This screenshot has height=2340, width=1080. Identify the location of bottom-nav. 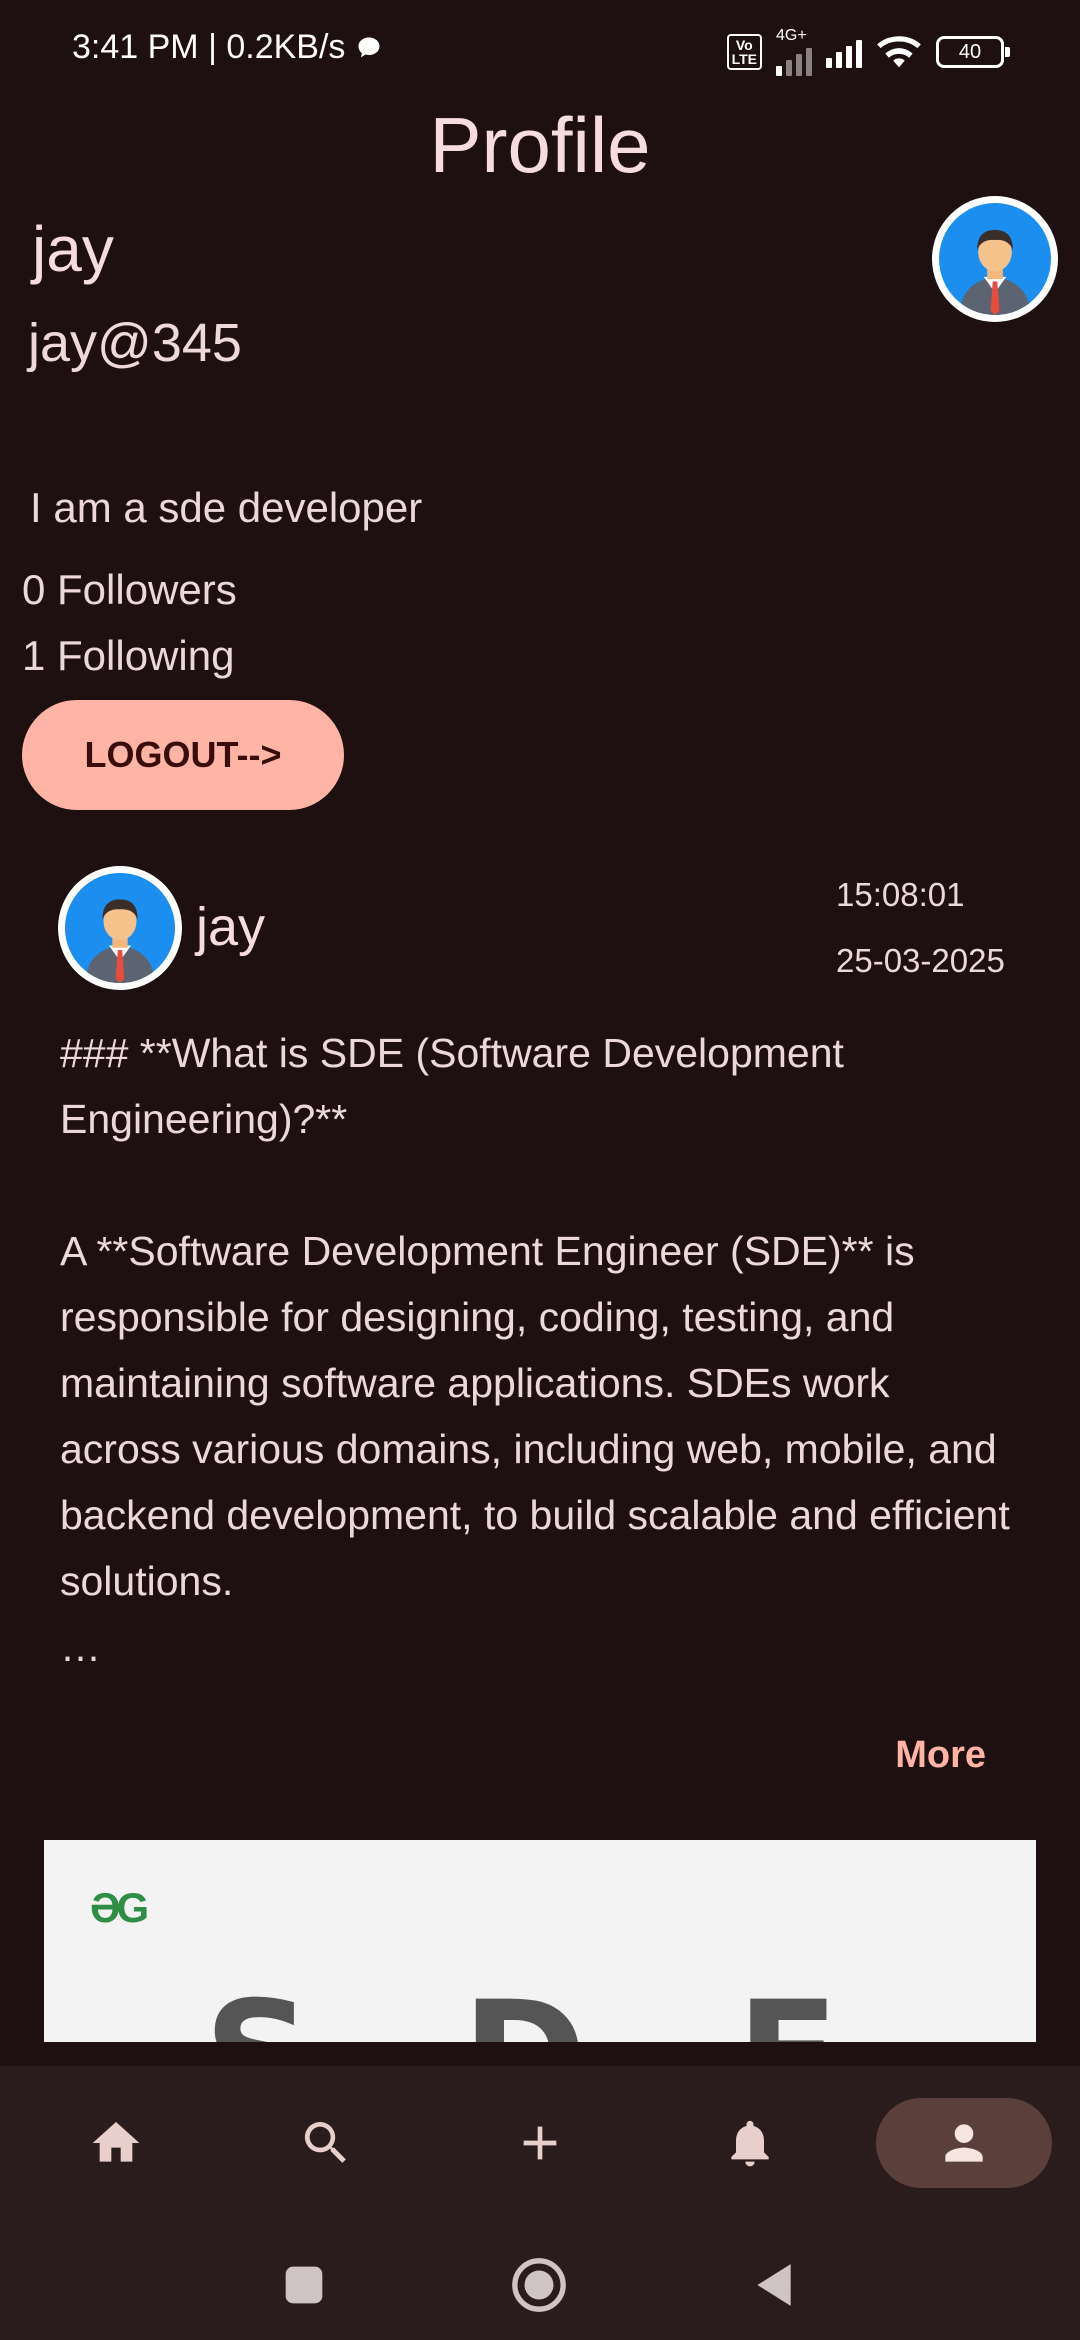
(540, 2148).